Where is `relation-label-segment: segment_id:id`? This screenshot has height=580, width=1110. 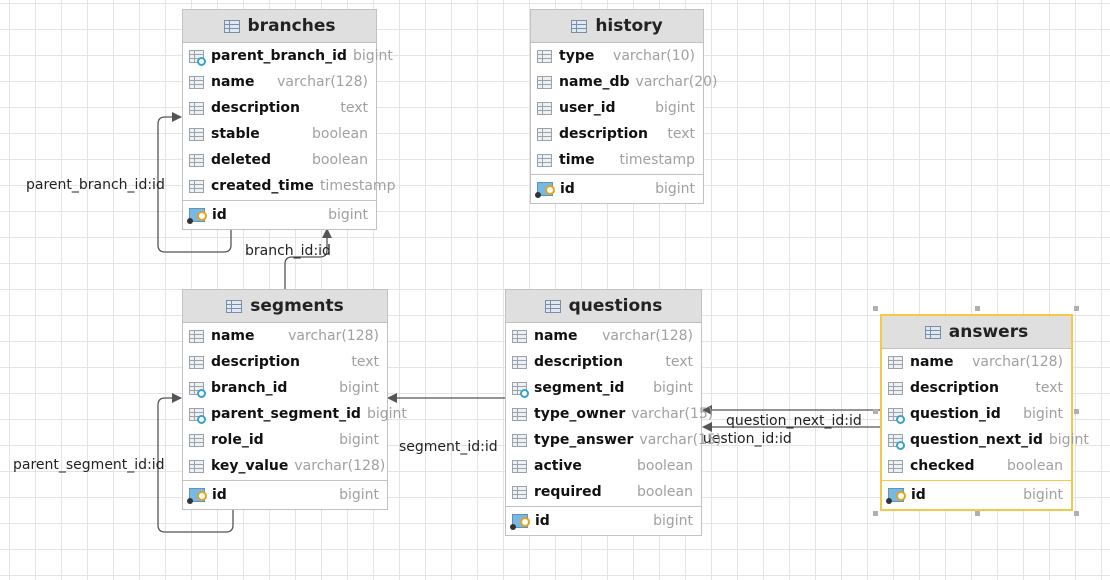 relation-label-segment: segment_id:id is located at coordinates (448, 447).